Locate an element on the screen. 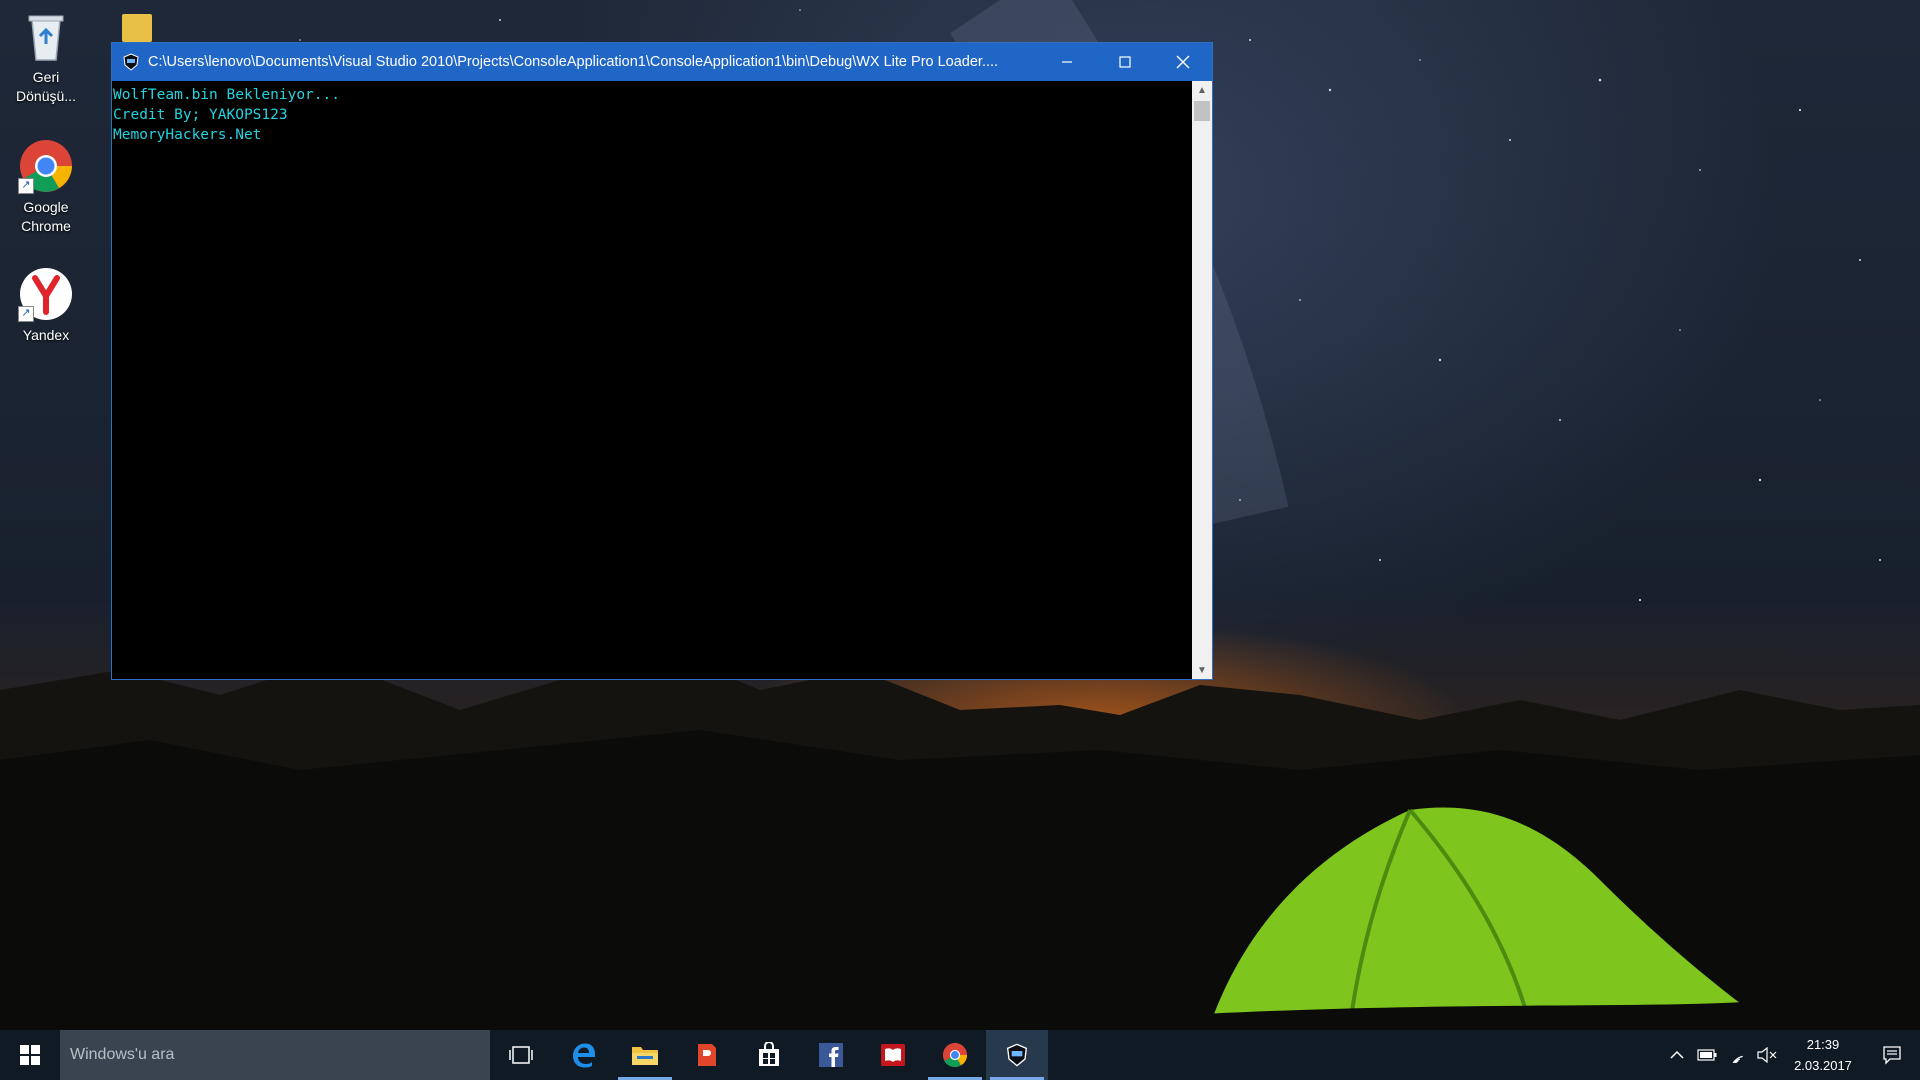 Image resolution: width=1920 pixels, height=1080 pixels. desktop-icon-google-chrome: ↗ Google Chrome is located at coordinates (46, 187).